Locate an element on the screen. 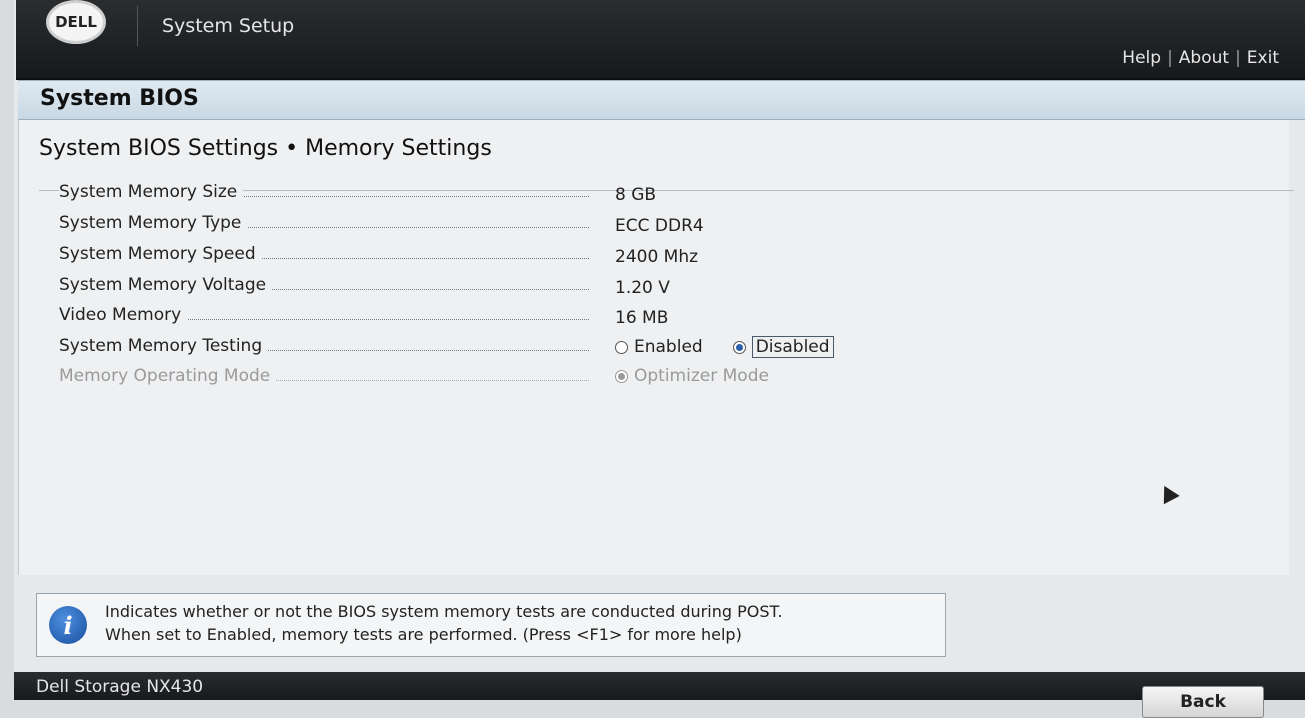 This screenshot has height=718, width=1305. footer-bar: Dell Storage NX430 Back is located at coordinates (659, 695).